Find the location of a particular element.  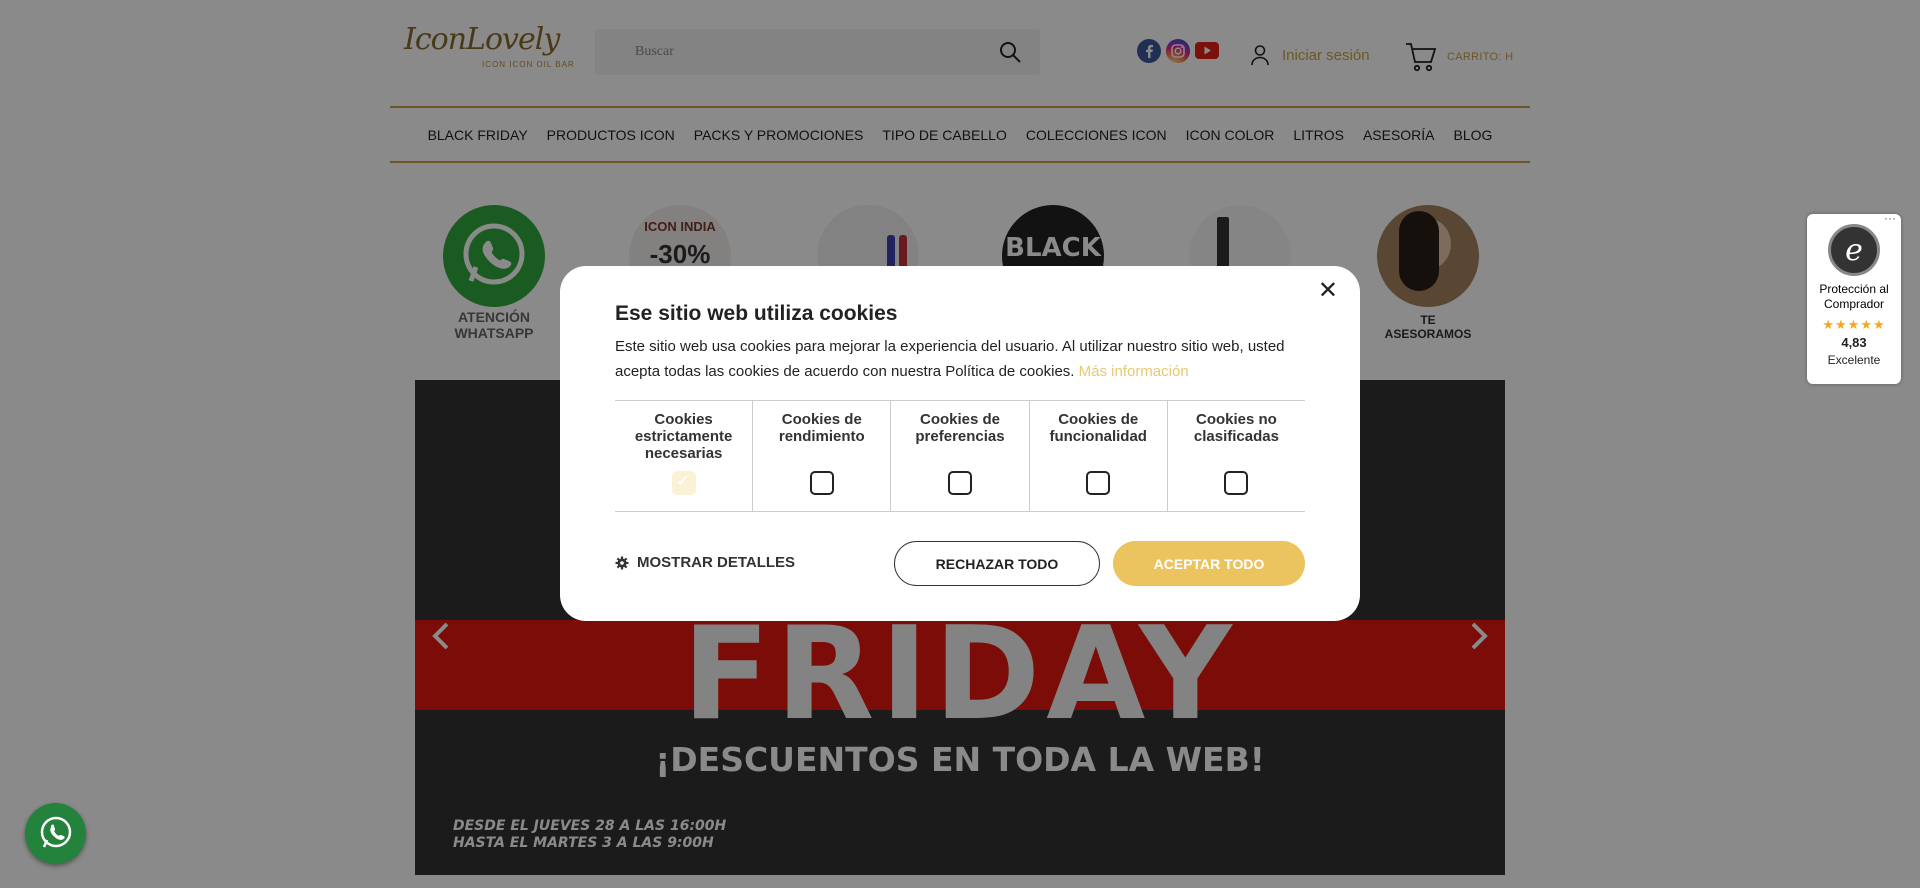

cookie-category-label: Cookies estrictamente necesarias is located at coordinates (683, 436).